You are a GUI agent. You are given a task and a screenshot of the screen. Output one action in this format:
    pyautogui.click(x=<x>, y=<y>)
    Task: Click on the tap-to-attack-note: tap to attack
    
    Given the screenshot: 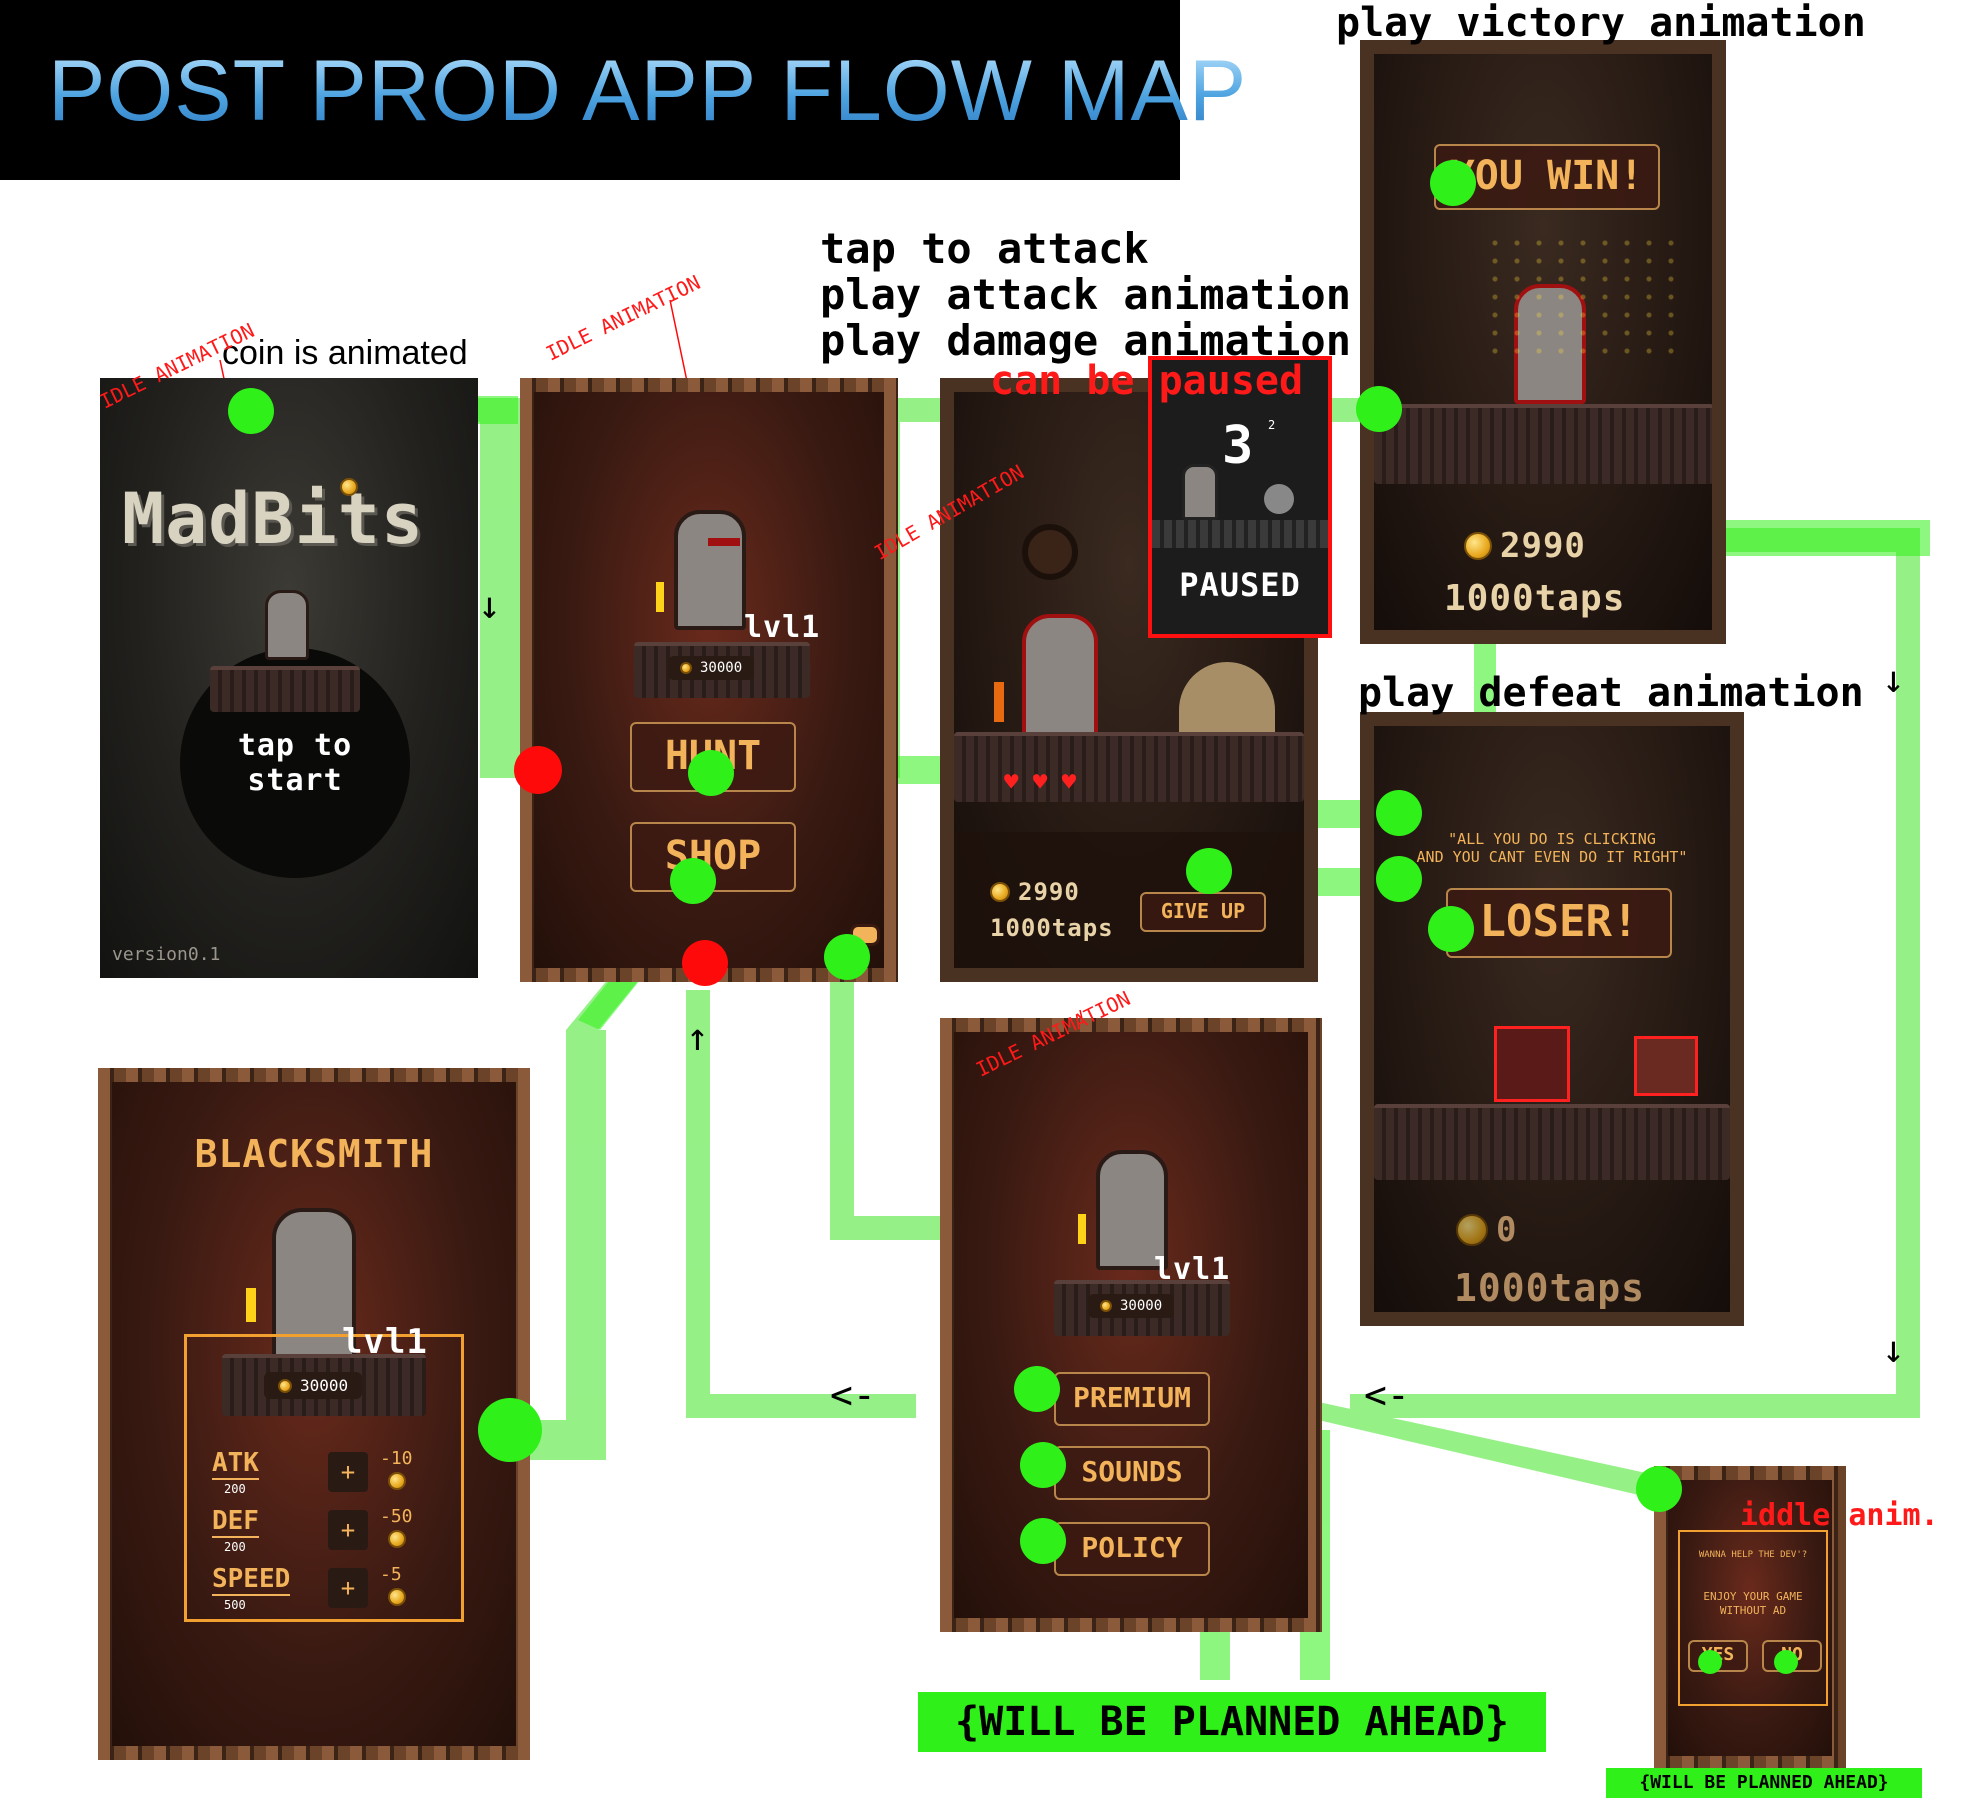 What is the action you would take?
    pyautogui.click(x=984, y=248)
    